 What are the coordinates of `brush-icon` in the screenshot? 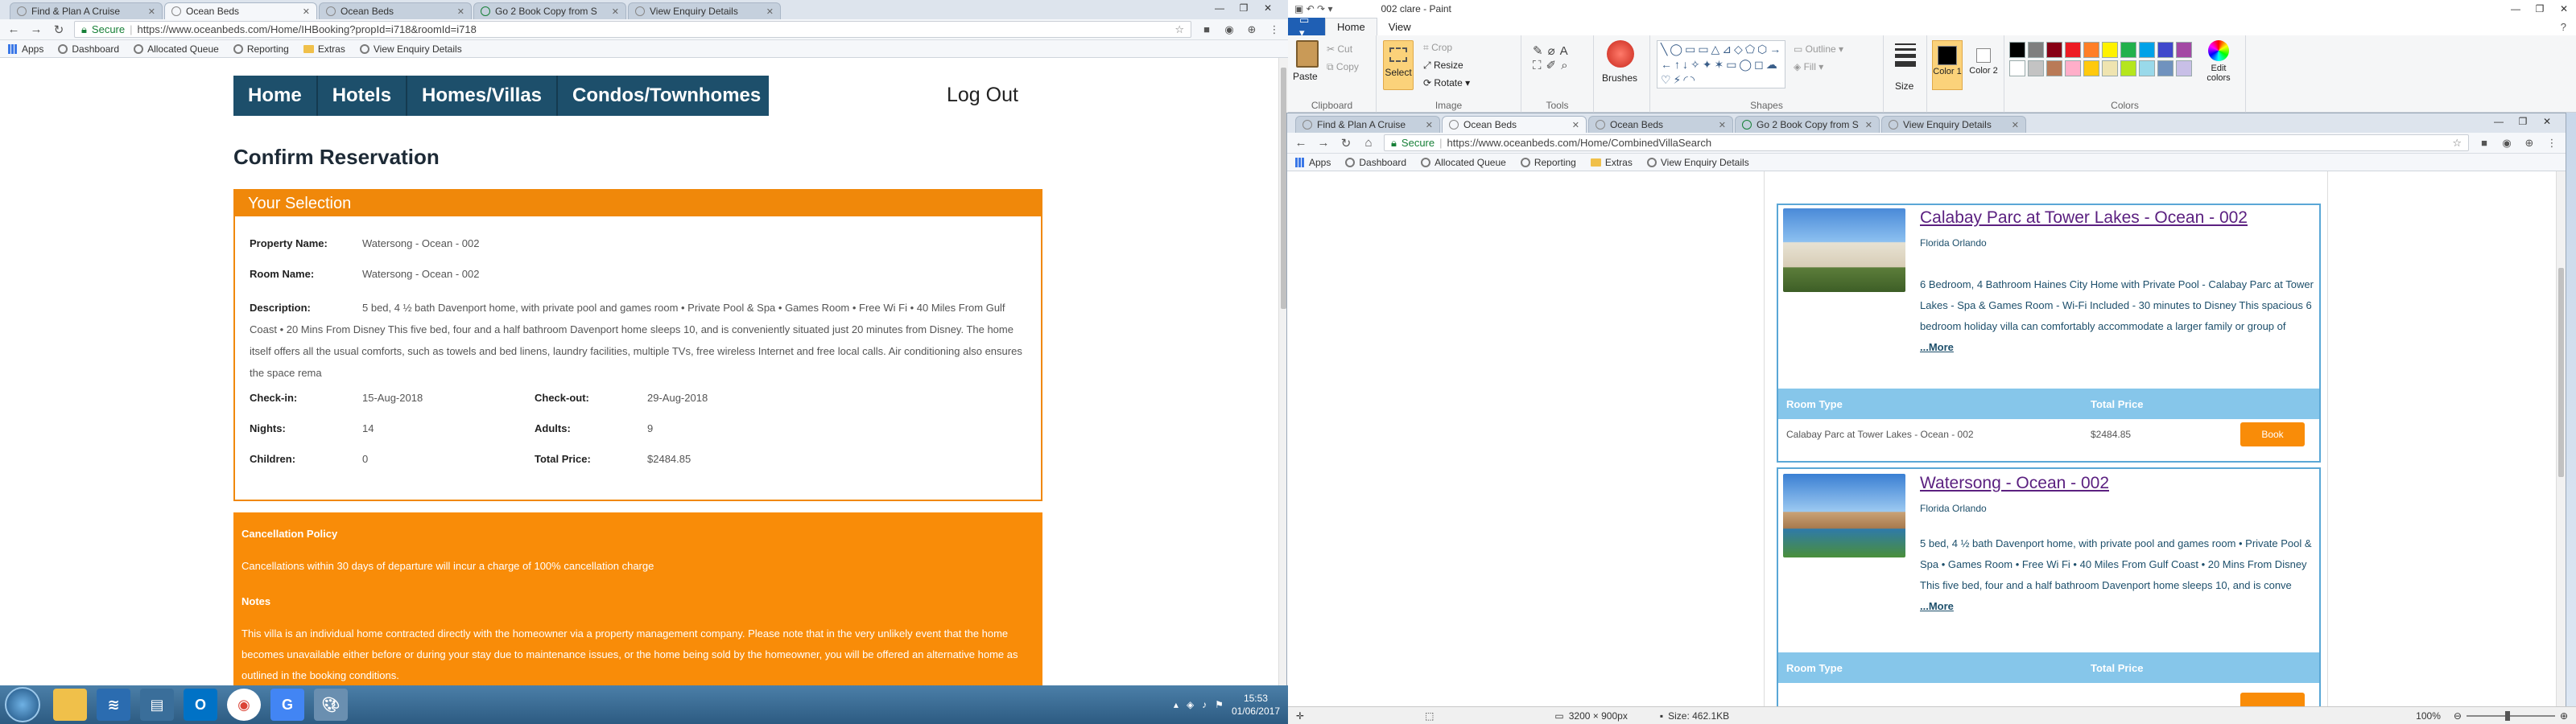 It's located at (1620, 54).